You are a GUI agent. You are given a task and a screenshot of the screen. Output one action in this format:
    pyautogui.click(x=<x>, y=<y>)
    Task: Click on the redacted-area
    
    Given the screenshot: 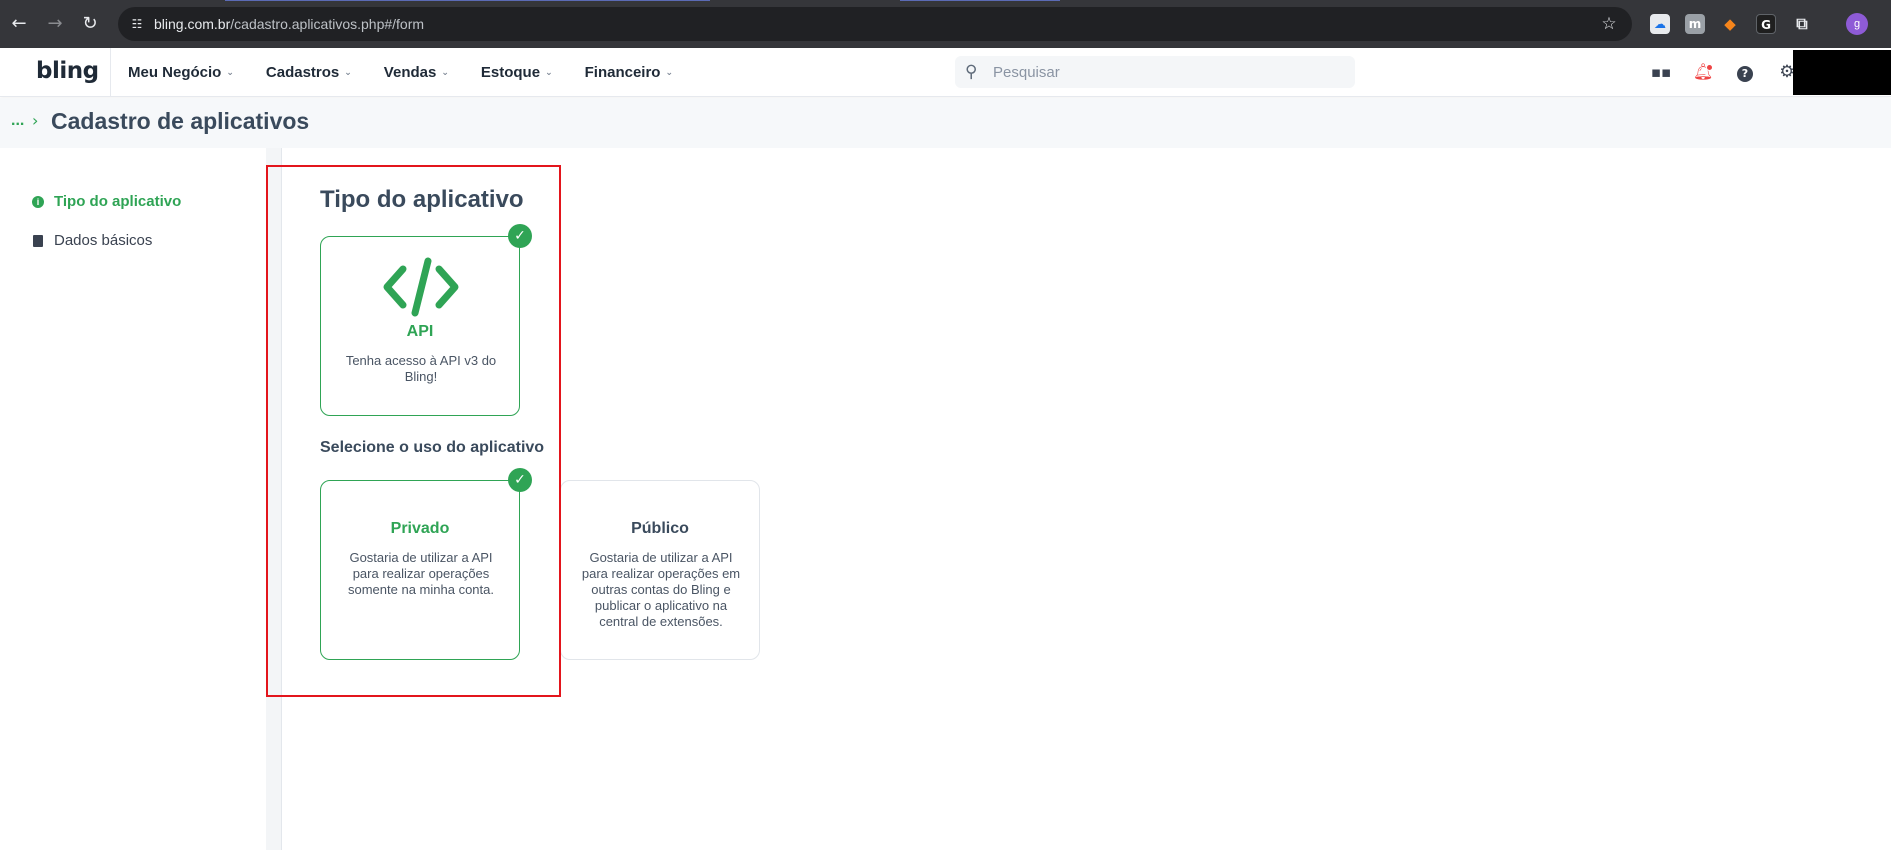 What is the action you would take?
    pyautogui.click(x=1842, y=72)
    